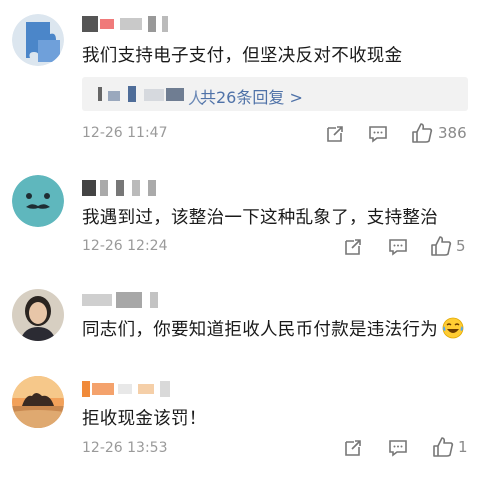 Image resolution: width=480 pixels, height=480 pixels. Describe the element at coordinates (453, 328) in the screenshot. I see `laughing-tears-emoji` at that location.